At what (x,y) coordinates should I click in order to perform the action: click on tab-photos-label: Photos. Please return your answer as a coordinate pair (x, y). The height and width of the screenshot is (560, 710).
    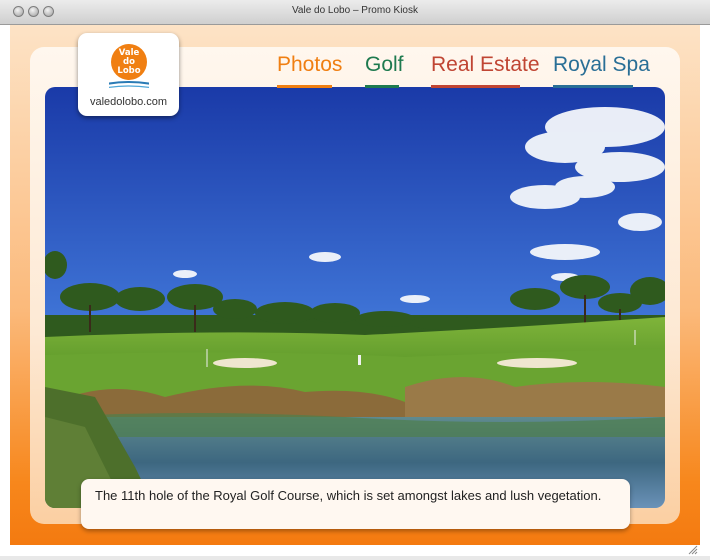
    Looking at the image, I should click on (310, 64).